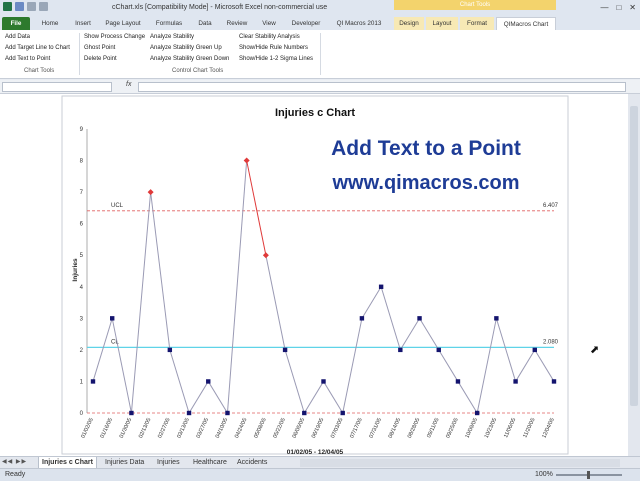 This screenshot has height=481, width=640. I want to click on y-axis-label: Injuries, so click(75, 270).